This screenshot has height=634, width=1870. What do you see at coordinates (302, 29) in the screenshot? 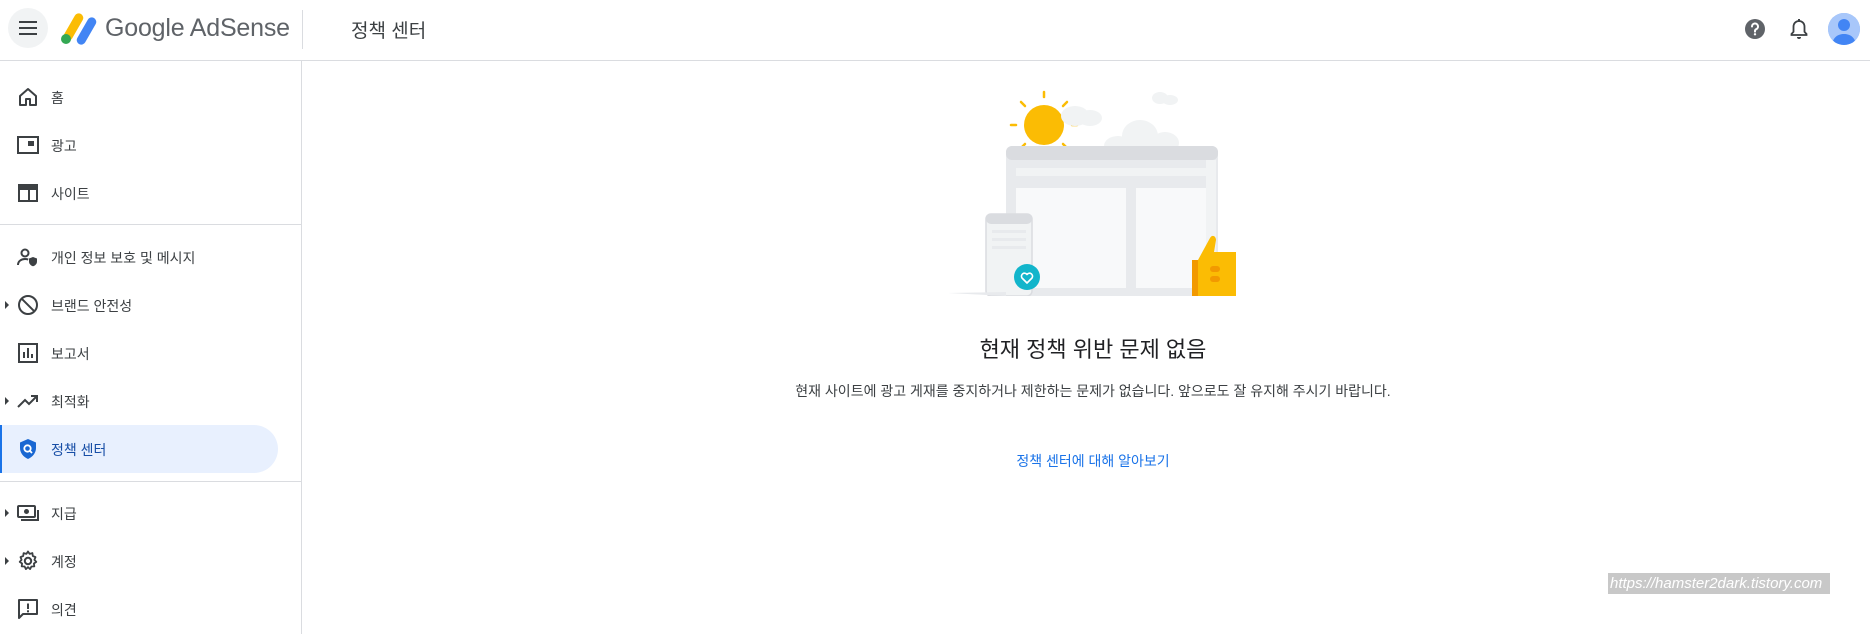
I see `header-divider` at bounding box center [302, 29].